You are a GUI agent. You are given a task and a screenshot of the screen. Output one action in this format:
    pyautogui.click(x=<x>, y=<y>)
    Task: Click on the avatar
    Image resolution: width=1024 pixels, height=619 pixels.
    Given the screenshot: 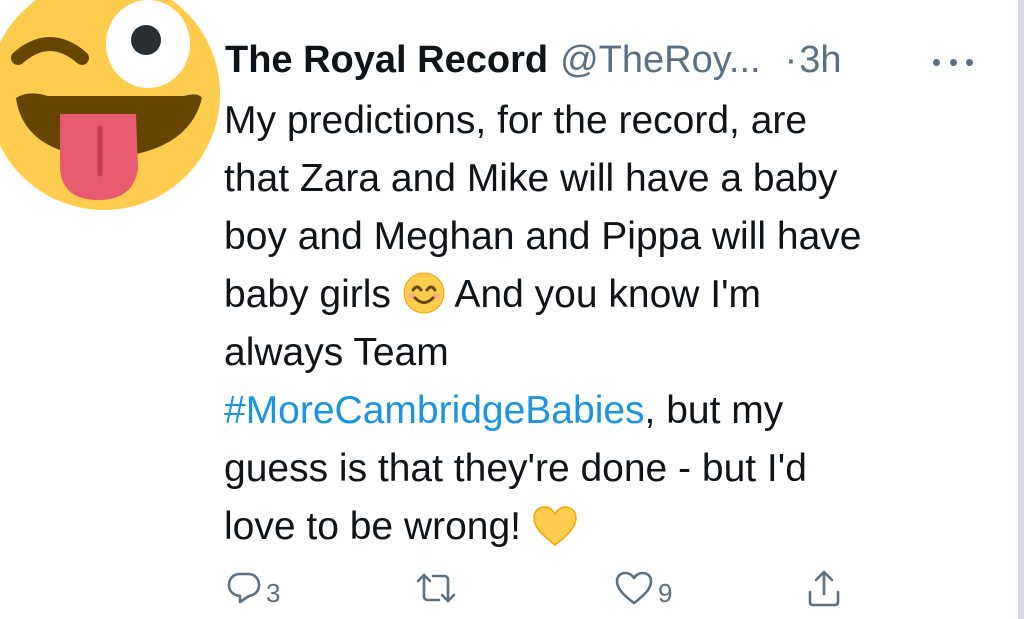 What is the action you would take?
    pyautogui.click(x=110, y=105)
    